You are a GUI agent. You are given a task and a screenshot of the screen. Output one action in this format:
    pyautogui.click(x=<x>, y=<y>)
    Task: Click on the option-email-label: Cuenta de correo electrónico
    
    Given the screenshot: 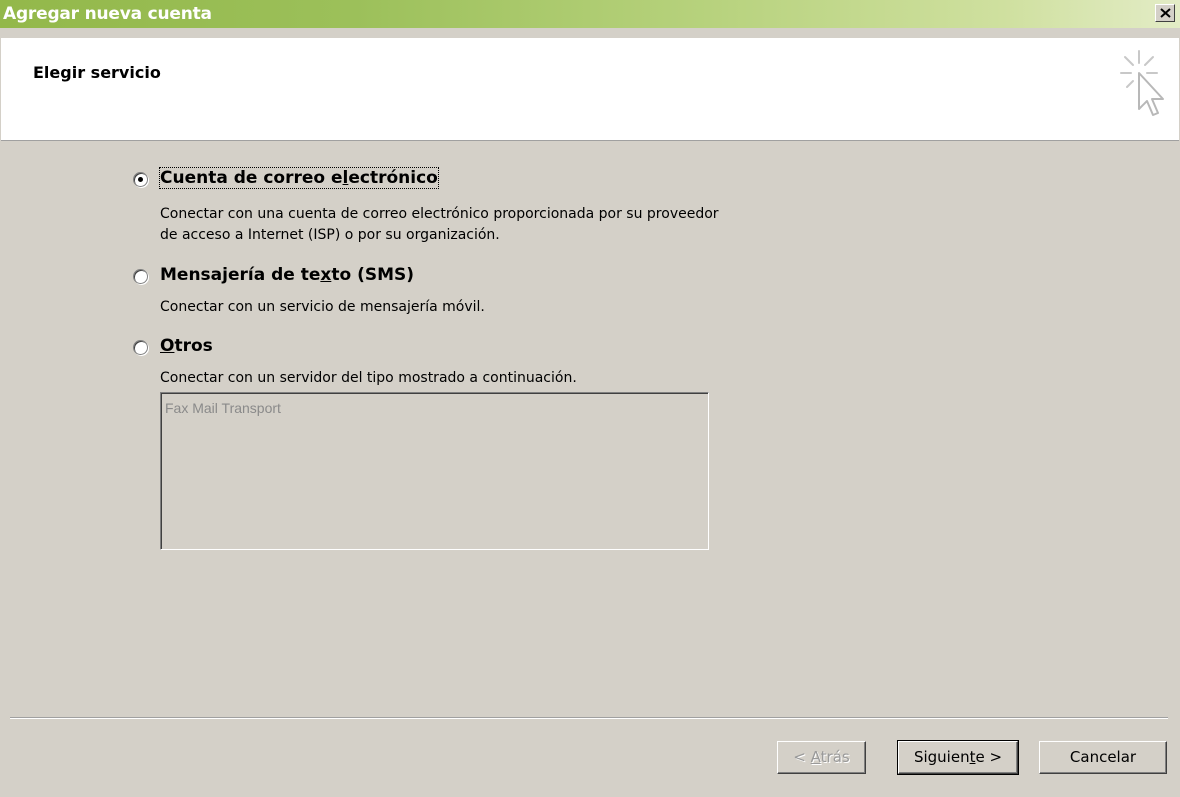 What is the action you would take?
    pyautogui.click(x=299, y=178)
    